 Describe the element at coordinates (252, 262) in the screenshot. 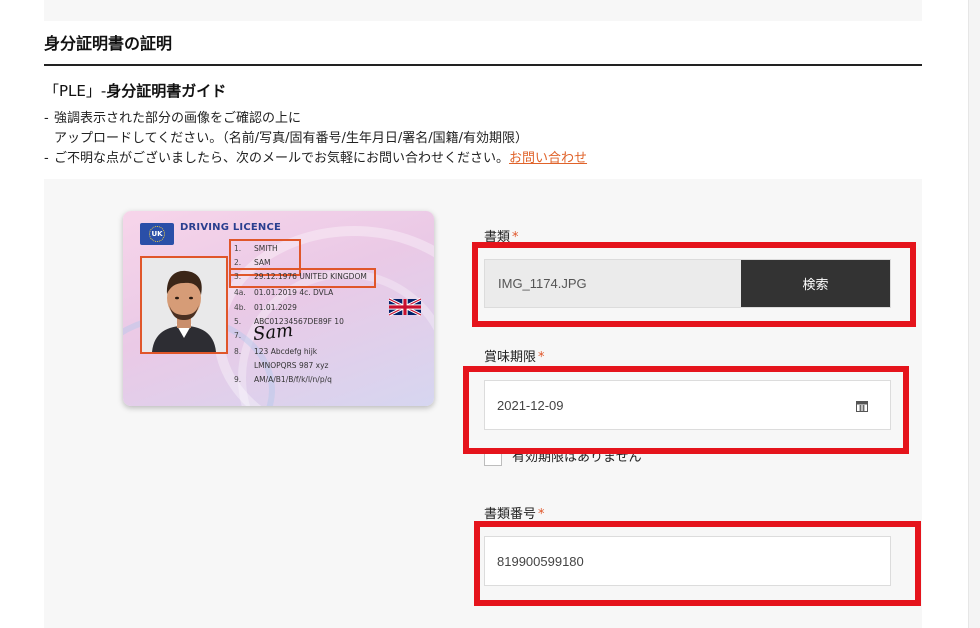

I see `card-line: 2. SAM` at that location.